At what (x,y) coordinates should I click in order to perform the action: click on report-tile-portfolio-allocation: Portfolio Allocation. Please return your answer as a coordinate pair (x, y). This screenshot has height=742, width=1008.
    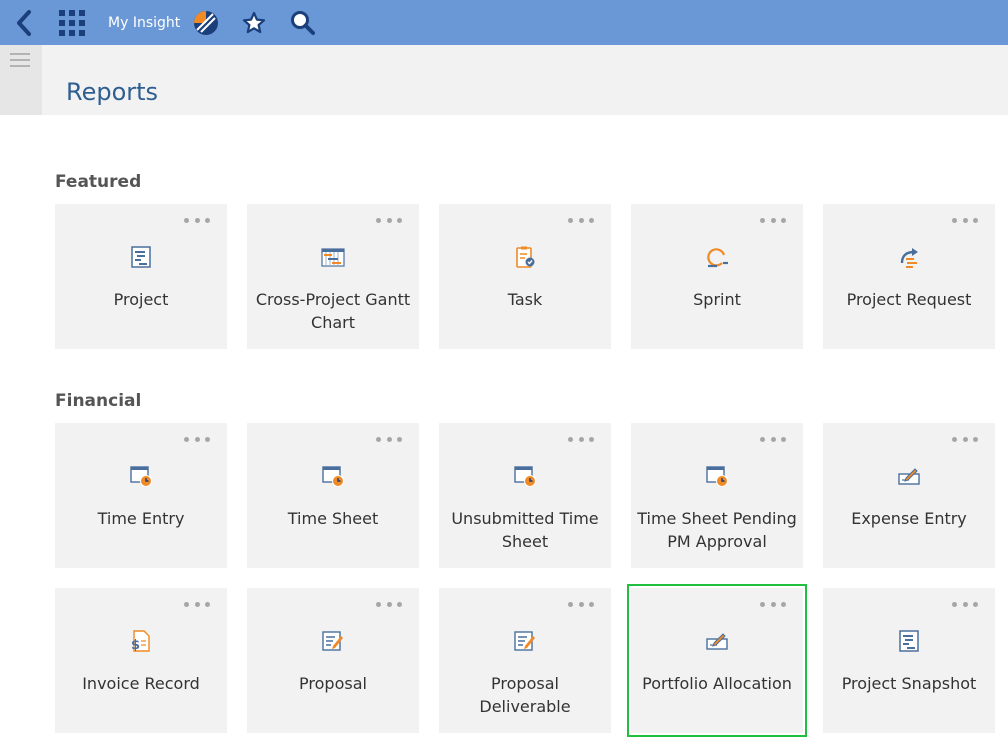
    Looking at the image, I should click on (717, 660).